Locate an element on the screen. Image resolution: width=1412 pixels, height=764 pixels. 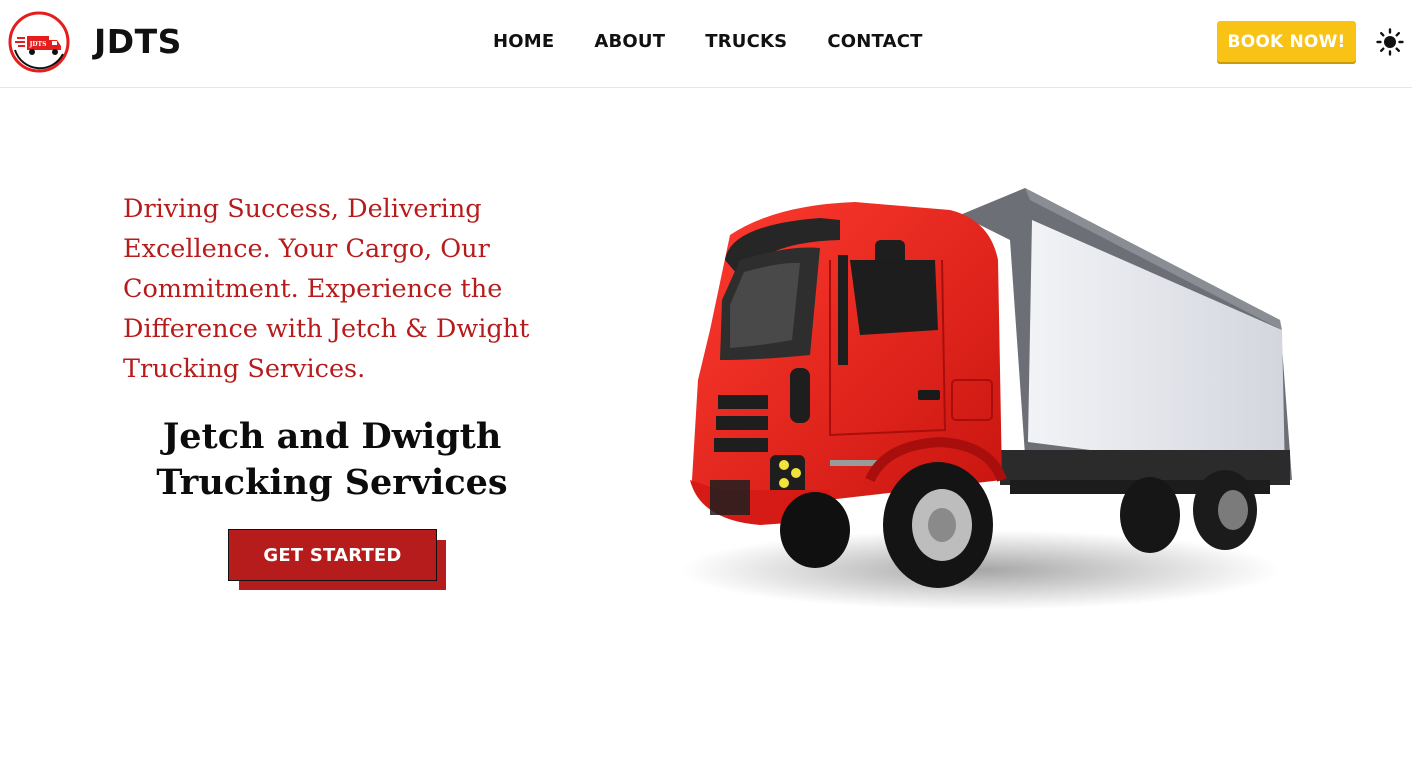
nav-contact: CONTACT is located at coordinates (874, 41).